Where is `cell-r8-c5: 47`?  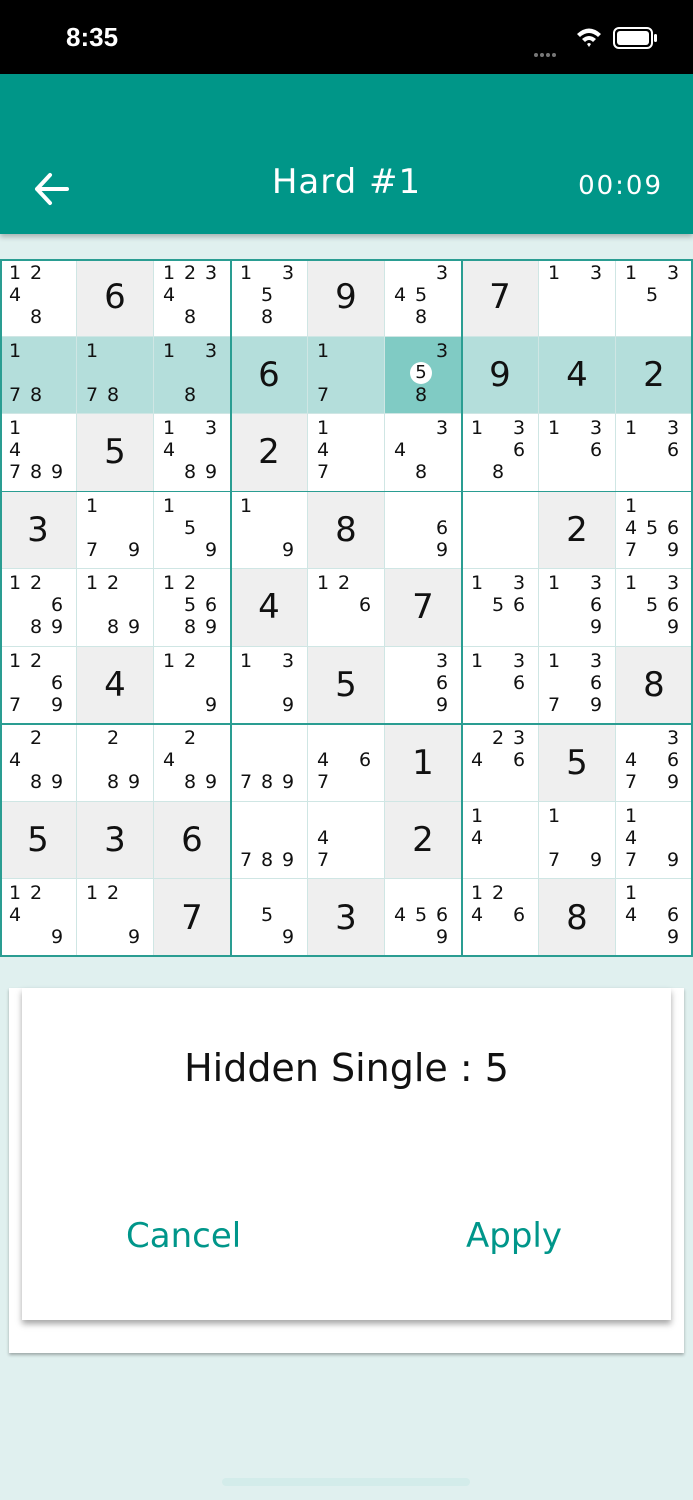
cell-r8-c5: 47 is located at coordinates (346, 840).